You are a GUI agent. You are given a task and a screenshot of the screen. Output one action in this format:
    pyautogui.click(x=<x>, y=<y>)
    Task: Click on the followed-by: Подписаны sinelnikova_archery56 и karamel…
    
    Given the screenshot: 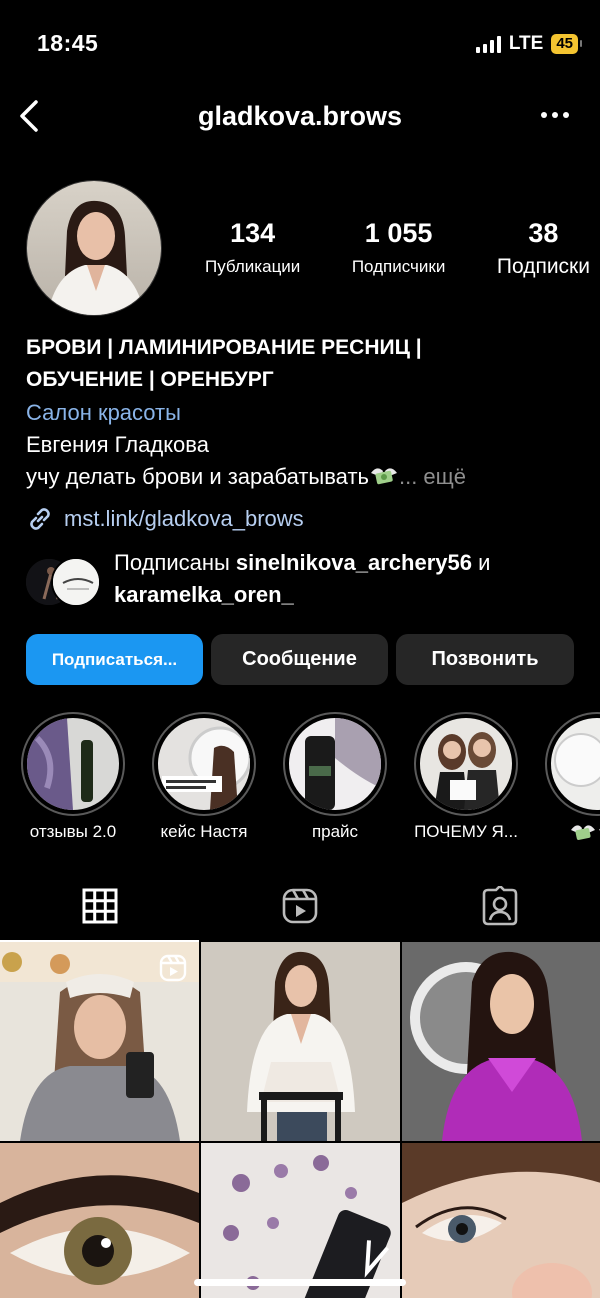 What is the action you would take?
    pyautogui.click(x=304, y=582)
    